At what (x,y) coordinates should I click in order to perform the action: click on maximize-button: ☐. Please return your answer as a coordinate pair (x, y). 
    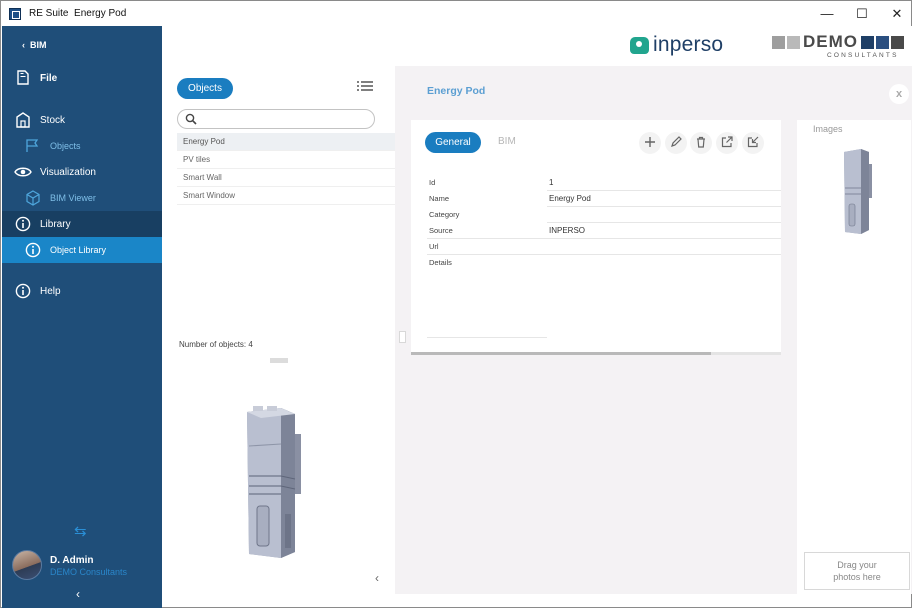
    Looking at the image, I should click on (862, 13).